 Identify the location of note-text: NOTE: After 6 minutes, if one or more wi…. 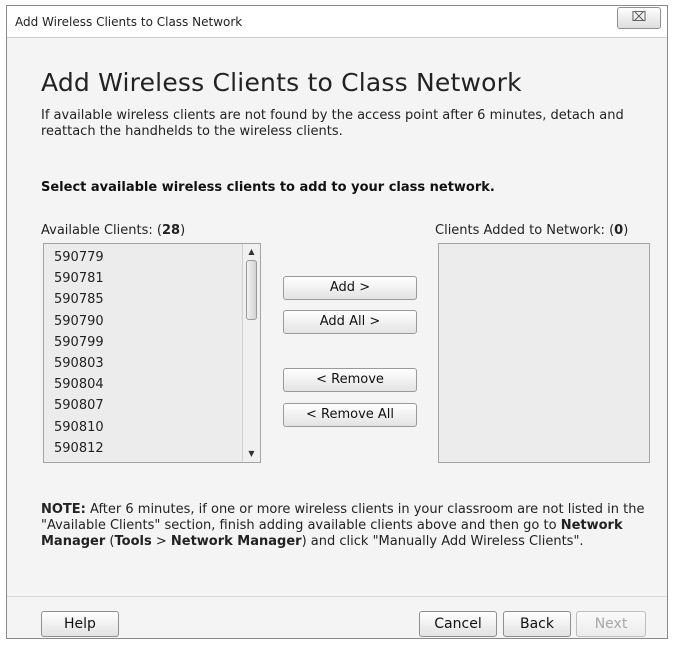
(347, 526).